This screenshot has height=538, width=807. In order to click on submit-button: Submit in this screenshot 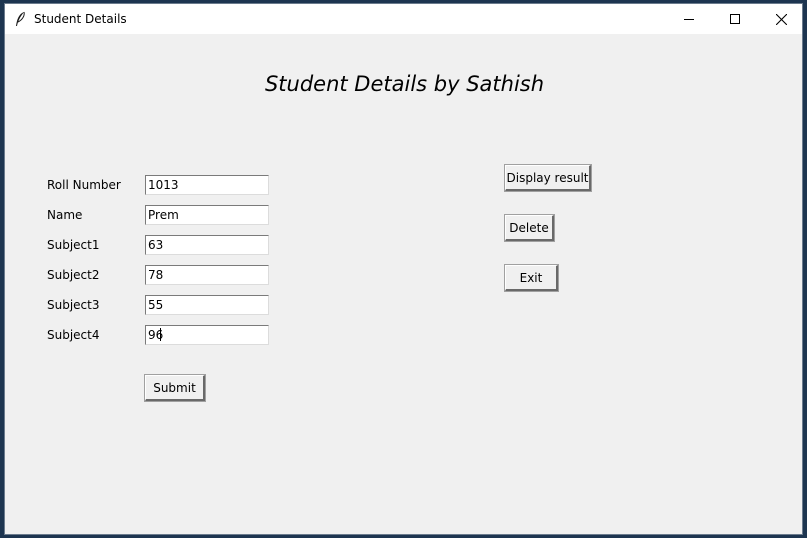, I will do `click(175, 388)`.